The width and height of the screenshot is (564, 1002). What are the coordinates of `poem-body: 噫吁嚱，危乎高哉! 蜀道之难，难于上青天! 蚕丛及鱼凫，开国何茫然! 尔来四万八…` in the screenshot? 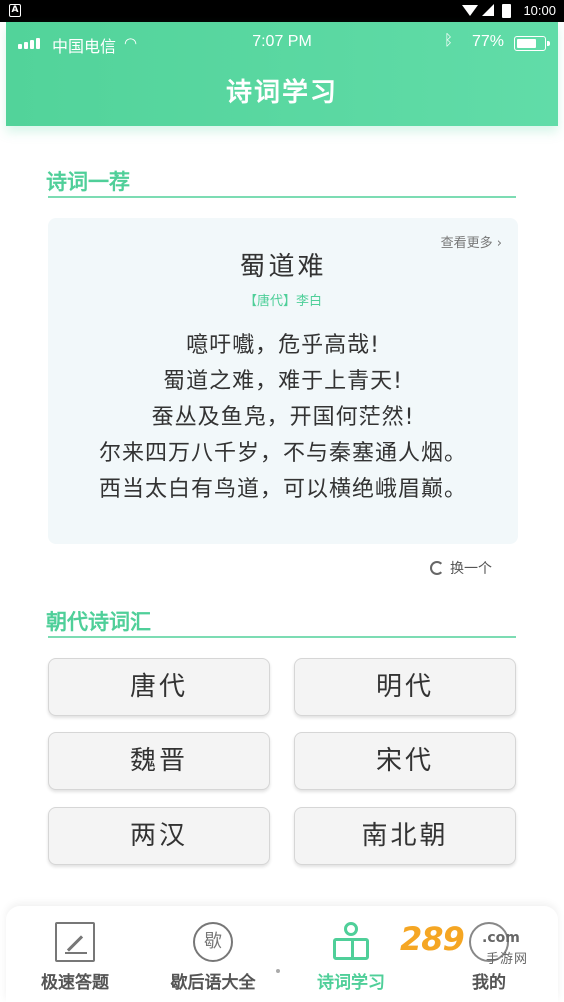 It's located at (283, 418).